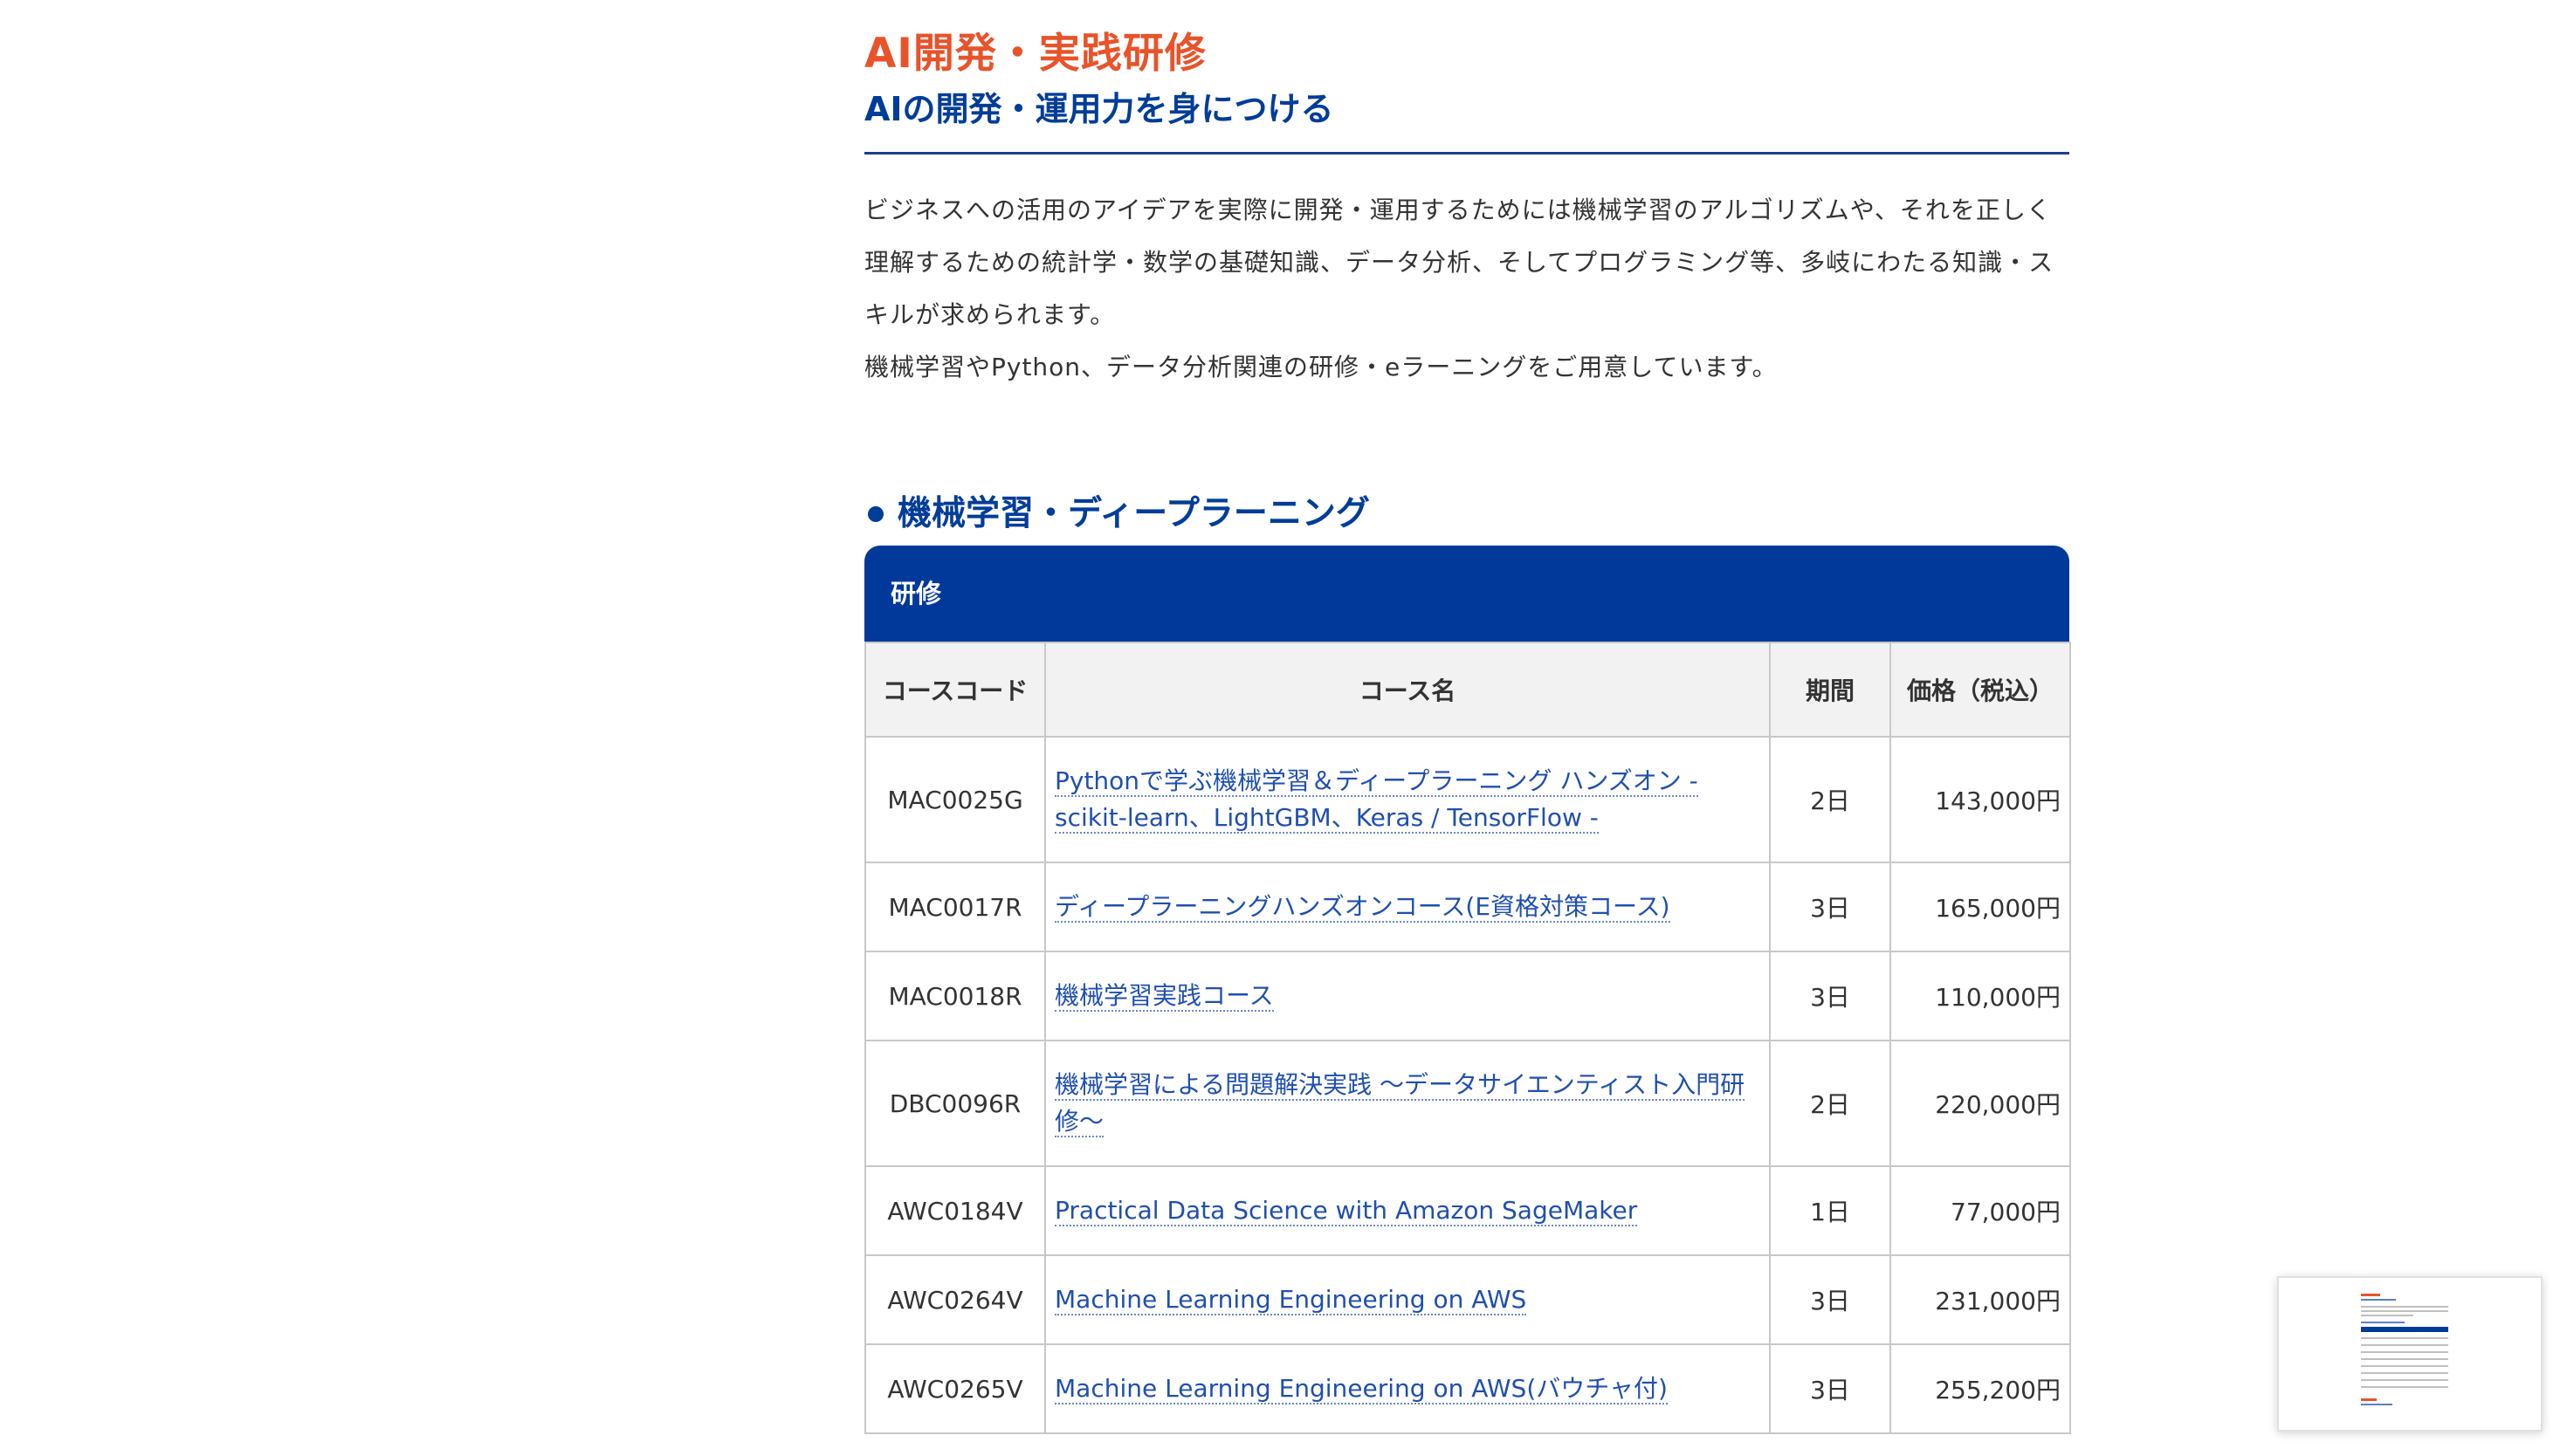 Image resolution: width=2567 pixels, height=1456 pixels. What do you see at coordinates (955, 996) in the screenshot?
I see `course-code: MAC0018R` at bounding box center [955, 996].